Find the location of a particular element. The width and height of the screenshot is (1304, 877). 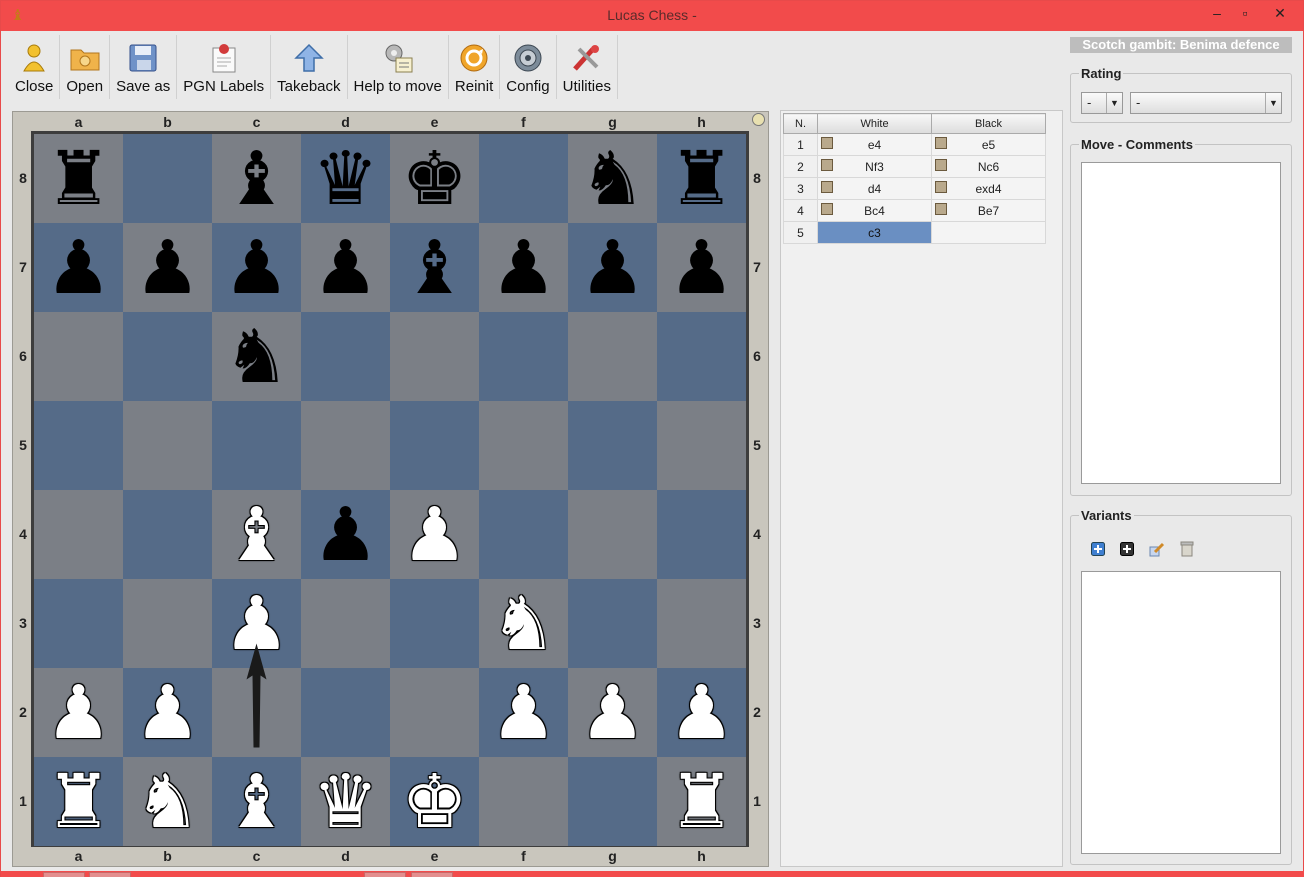

pgn-labels-label: PGN Labels is located at coordinates (224, 86).